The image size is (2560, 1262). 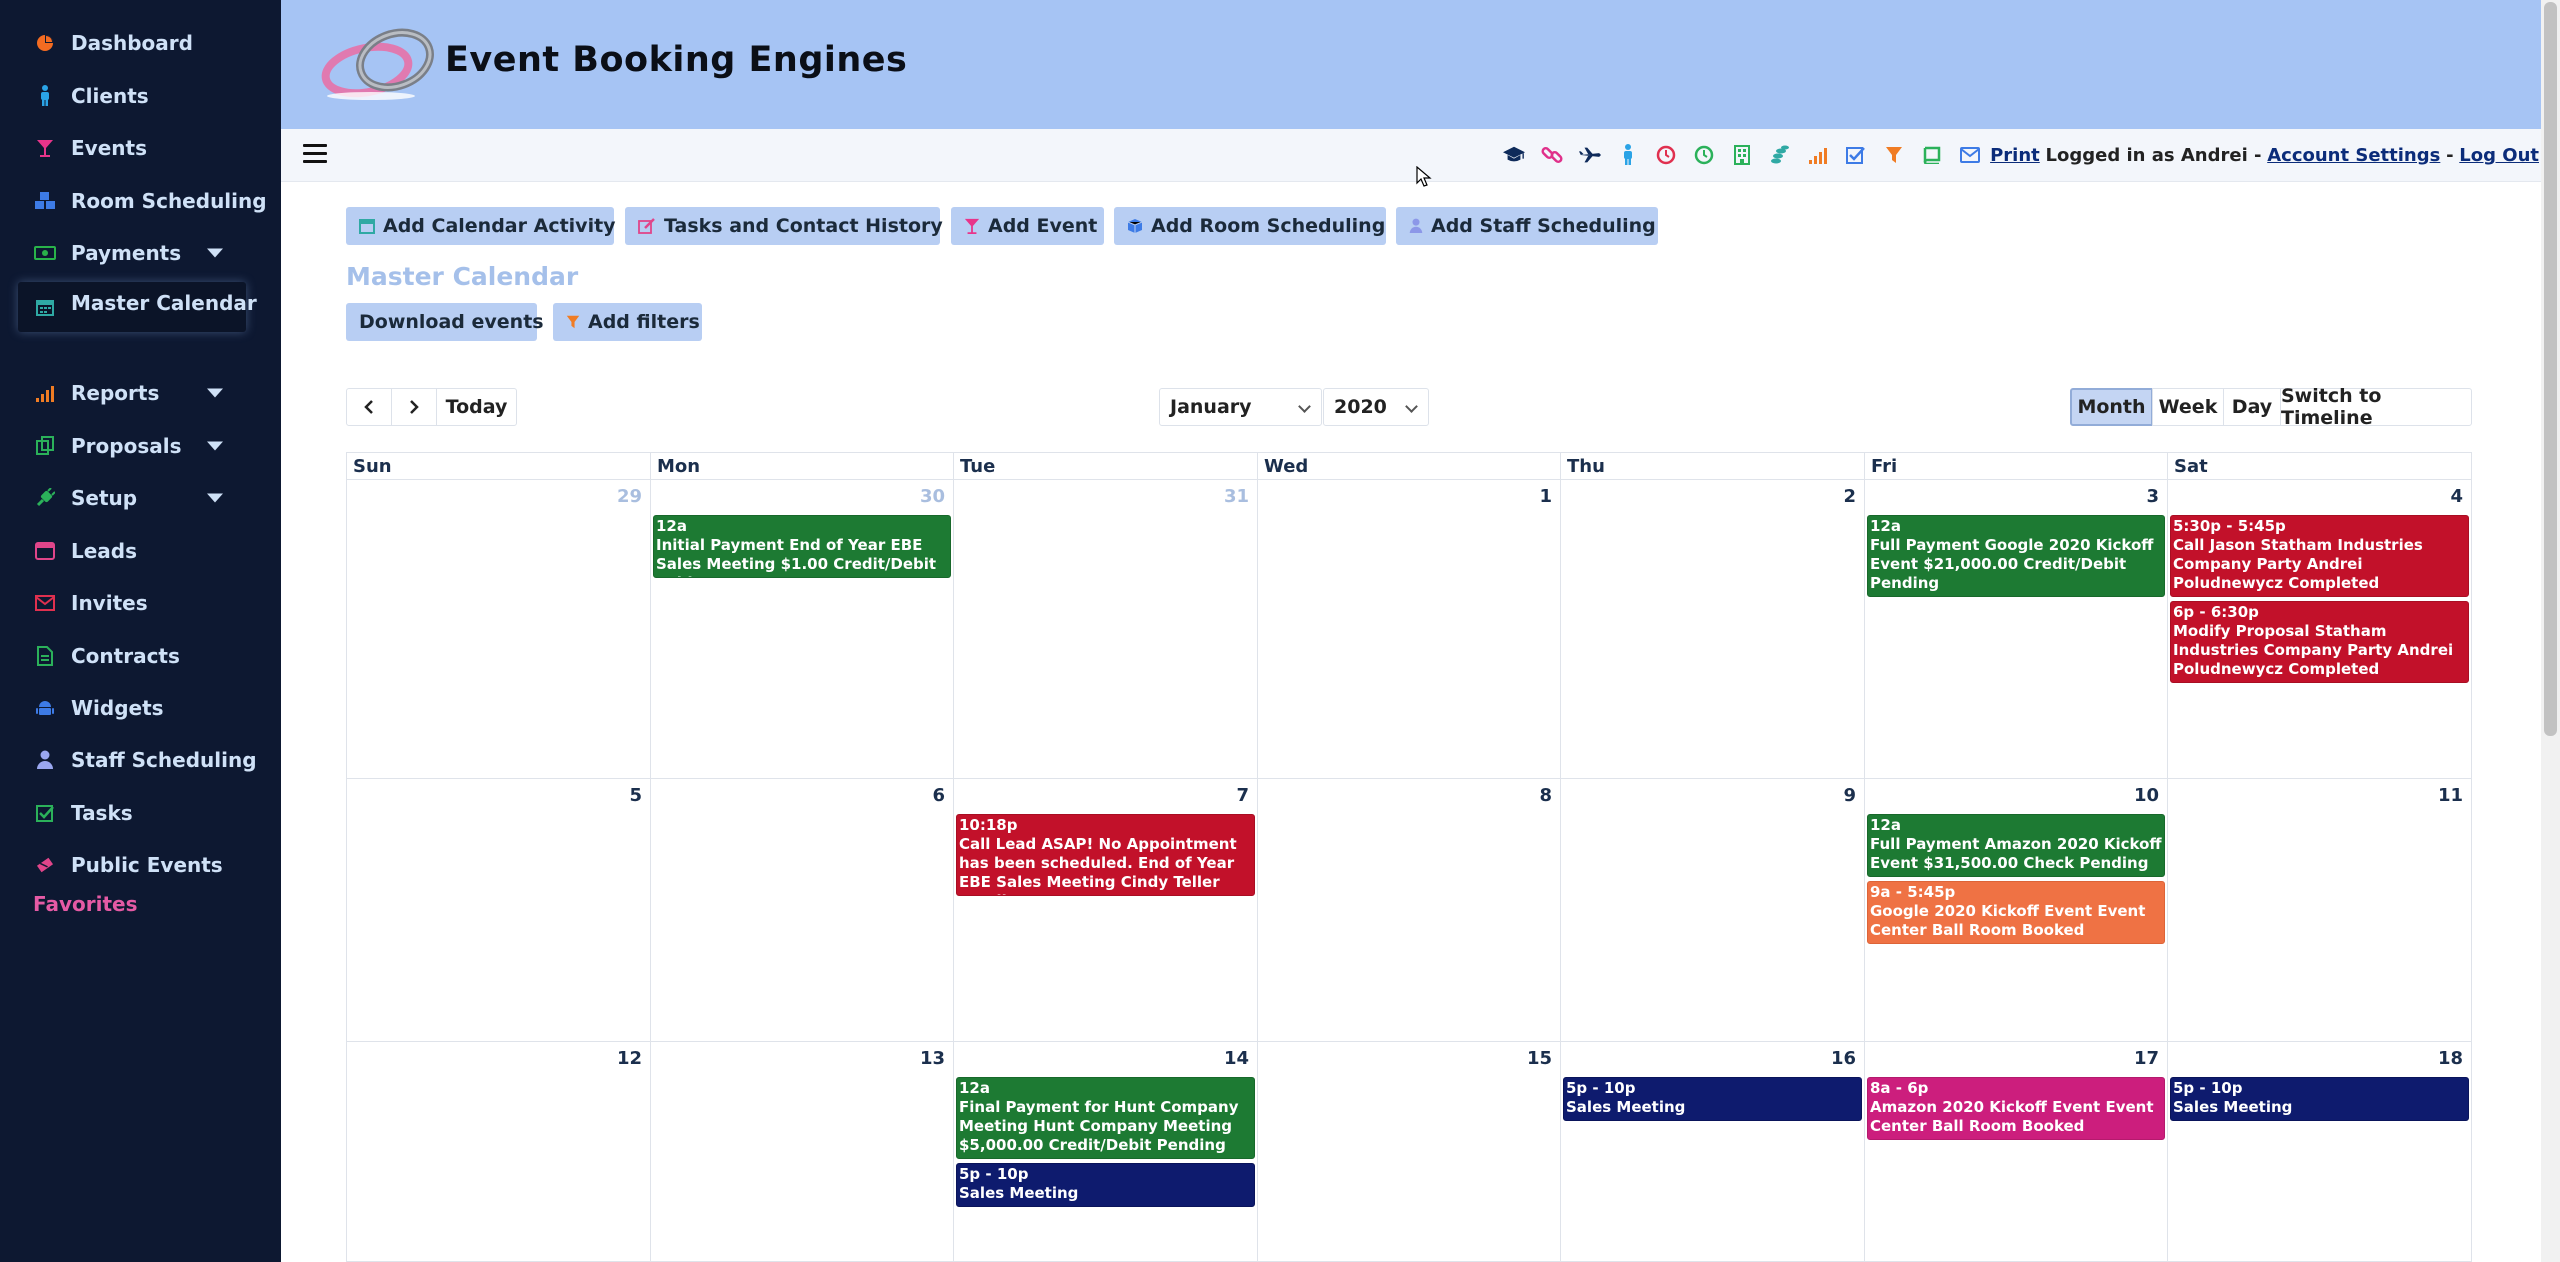 What do you see at coordinates (2450, 795) in the screenshot?
I see `day-number: 11` at bounding box center [2450, 795].